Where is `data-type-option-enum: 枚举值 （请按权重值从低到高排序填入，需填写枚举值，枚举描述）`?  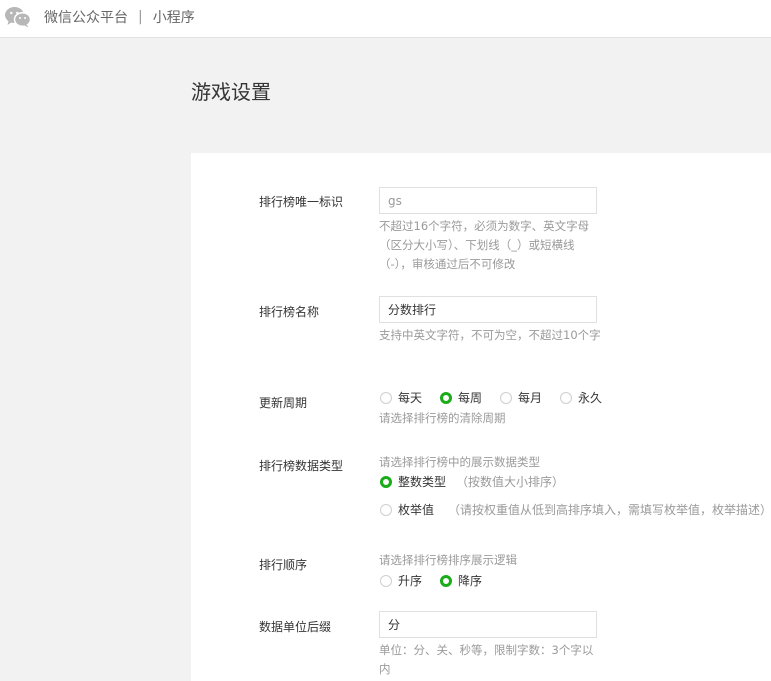
data-type-option-enum: 枚举值 （请按权重值从低到高排序填入，需填写枚举值，枚举描述） is located at coordinates (575, 509).